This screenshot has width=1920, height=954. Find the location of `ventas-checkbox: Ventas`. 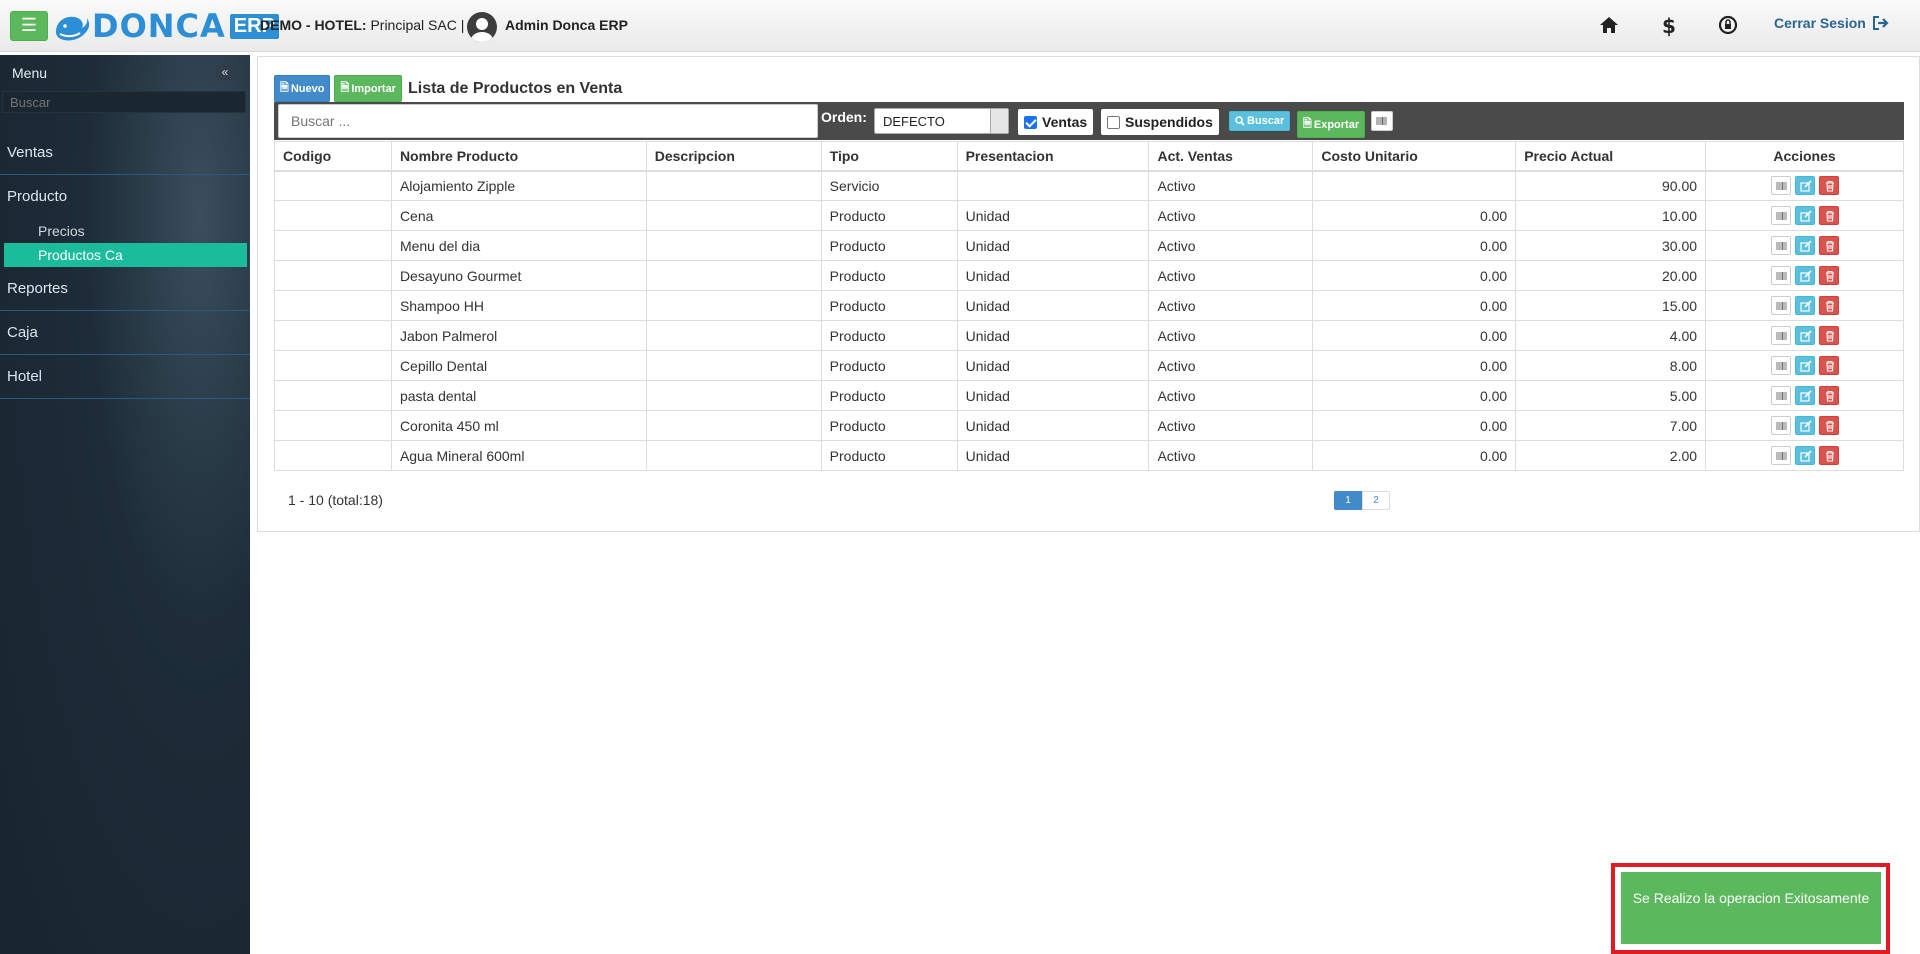

ventas-checkbox: Ventas is located at coordinates (1056, 122).